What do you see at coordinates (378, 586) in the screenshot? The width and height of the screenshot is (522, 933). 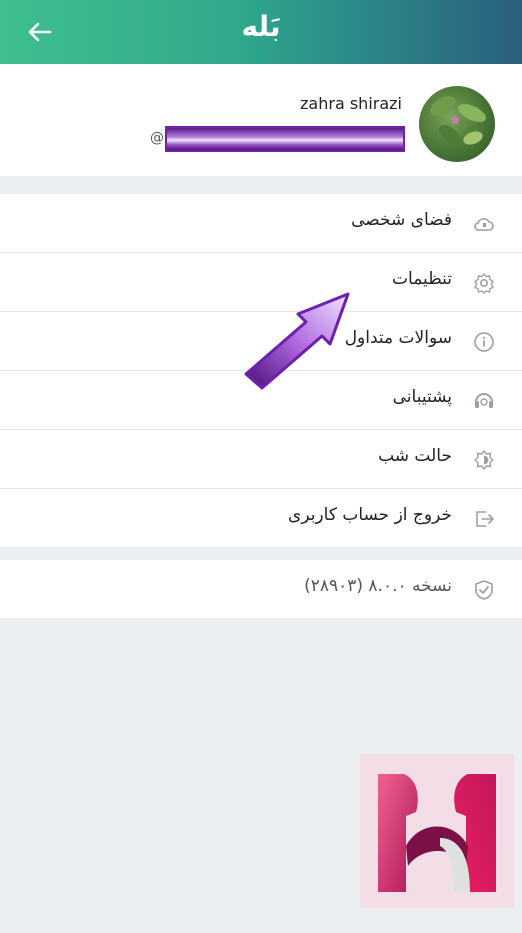 I see `version-label: نسخه ۸.۰.۰ (۲۸۹۰۳)` at bounding box center [378, 586].